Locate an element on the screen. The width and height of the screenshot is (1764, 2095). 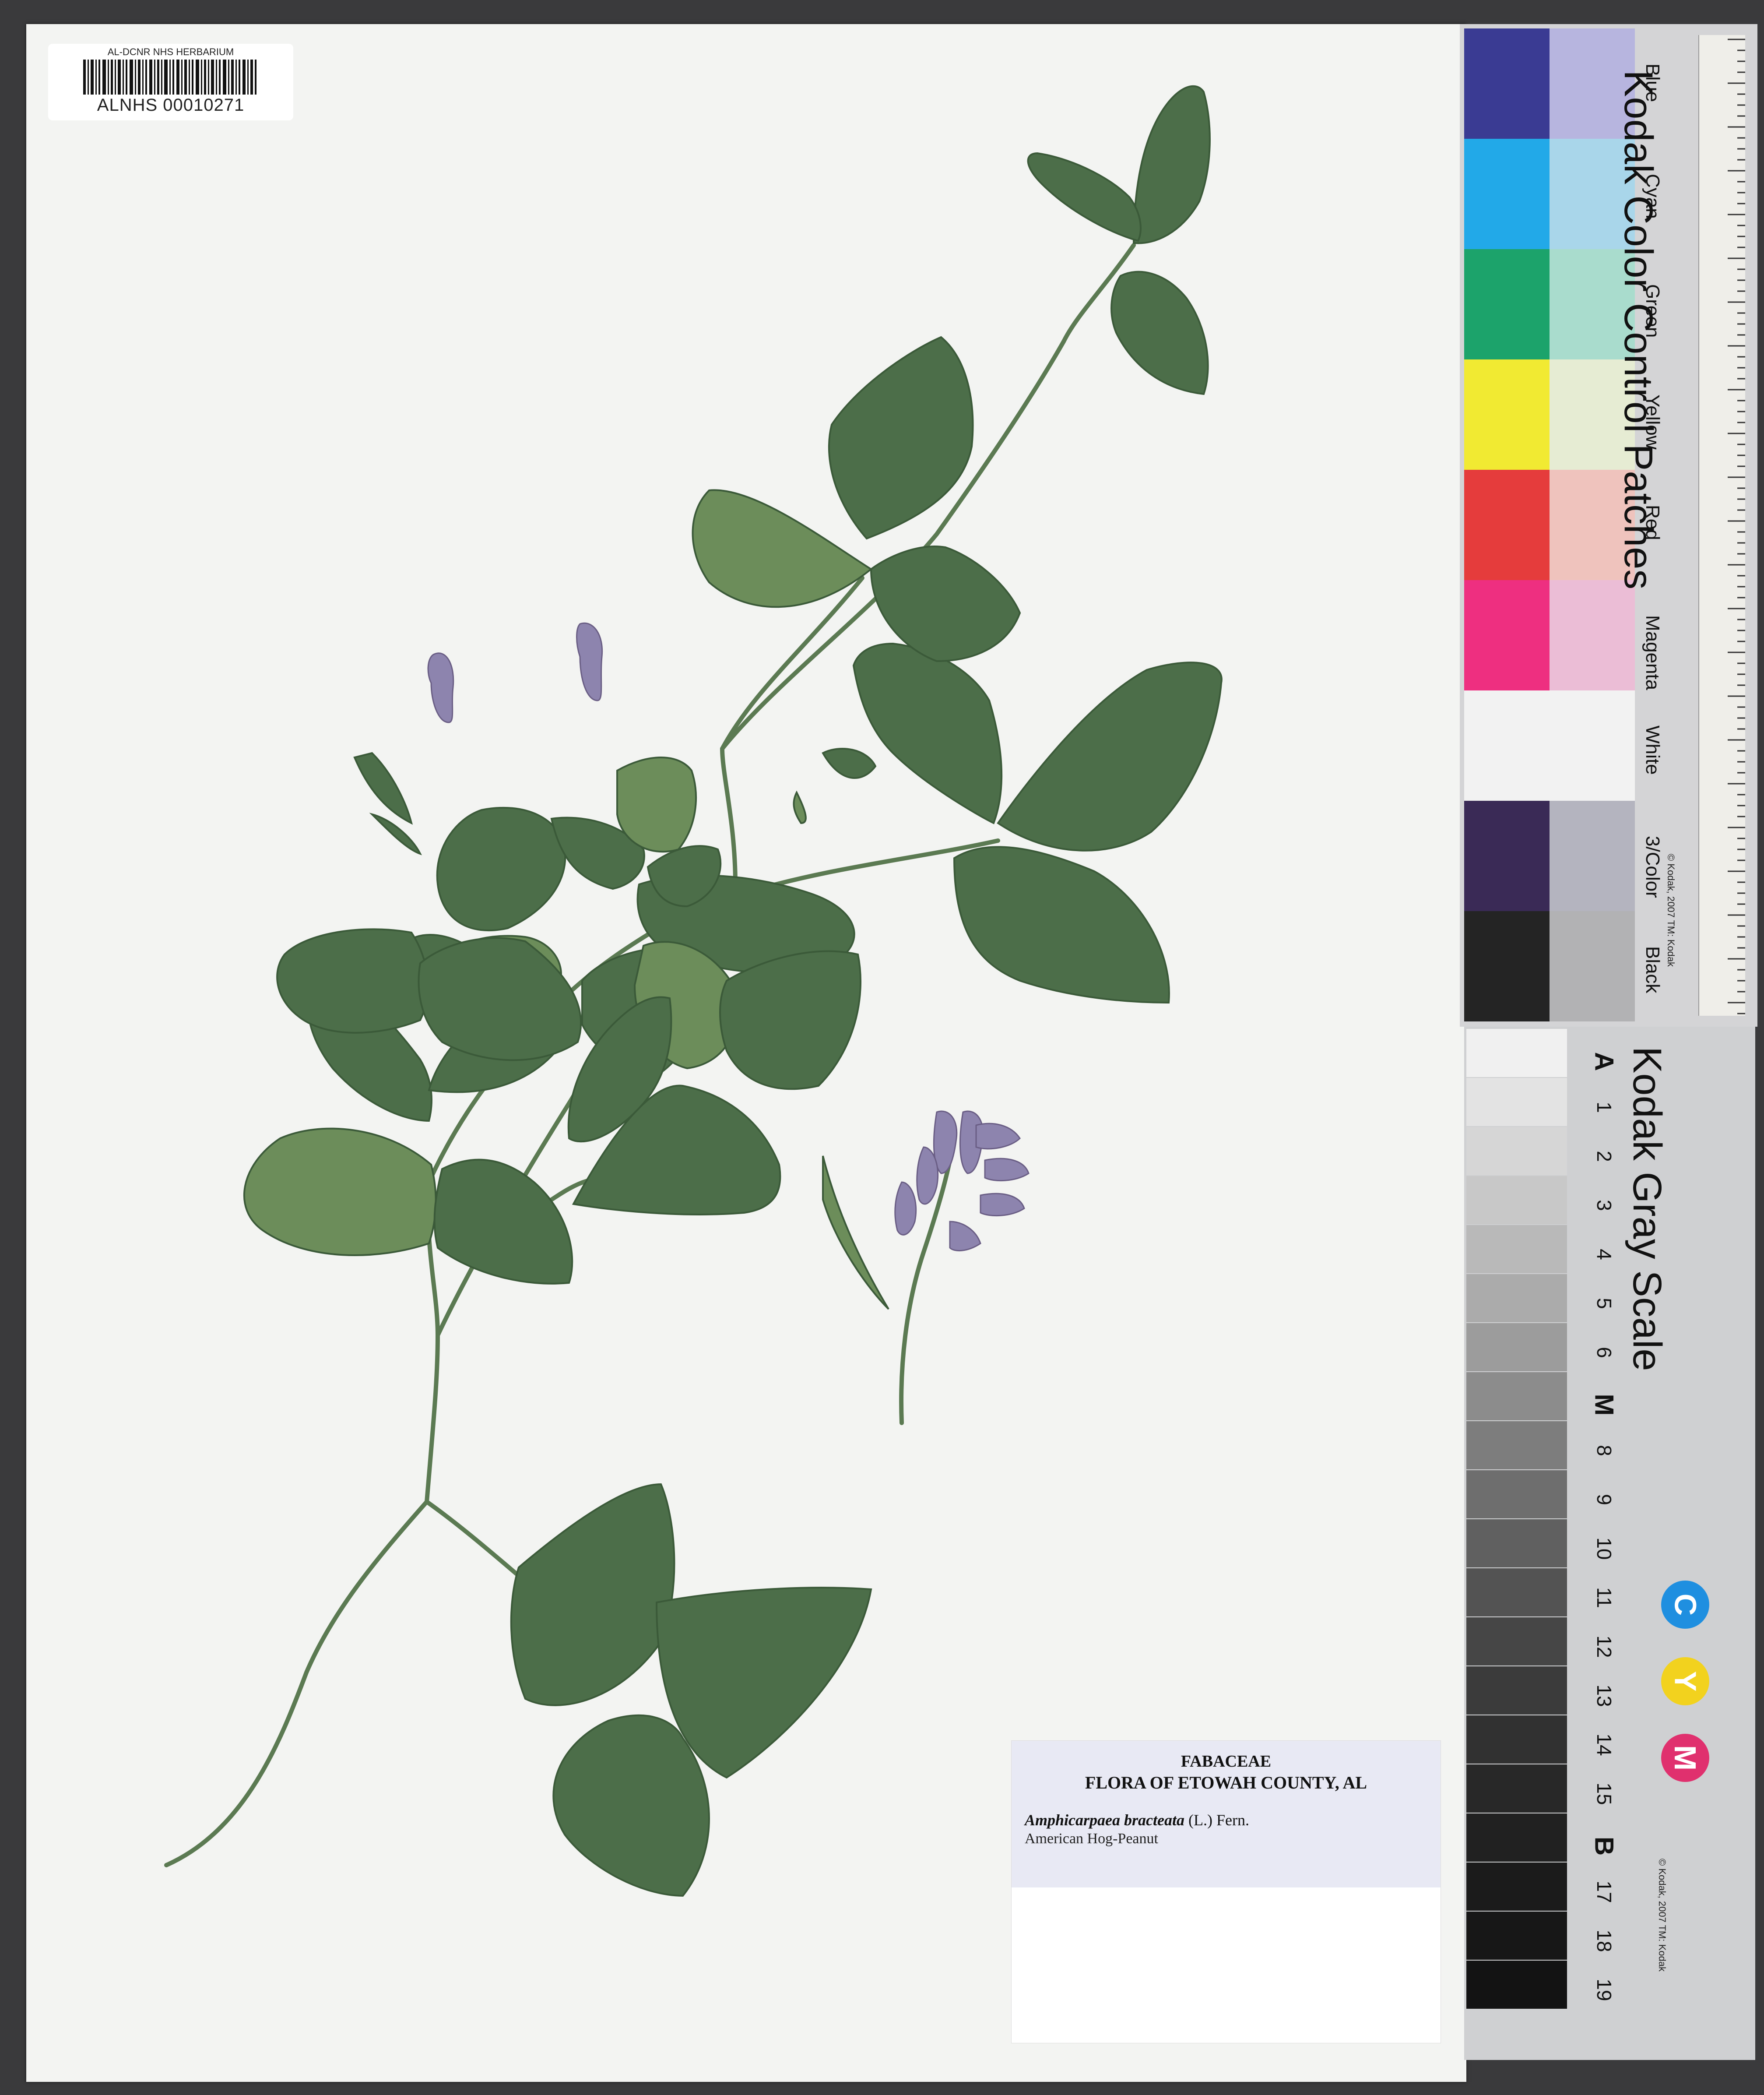
gray-step-label: A is located at coordinates (1604, 1061).